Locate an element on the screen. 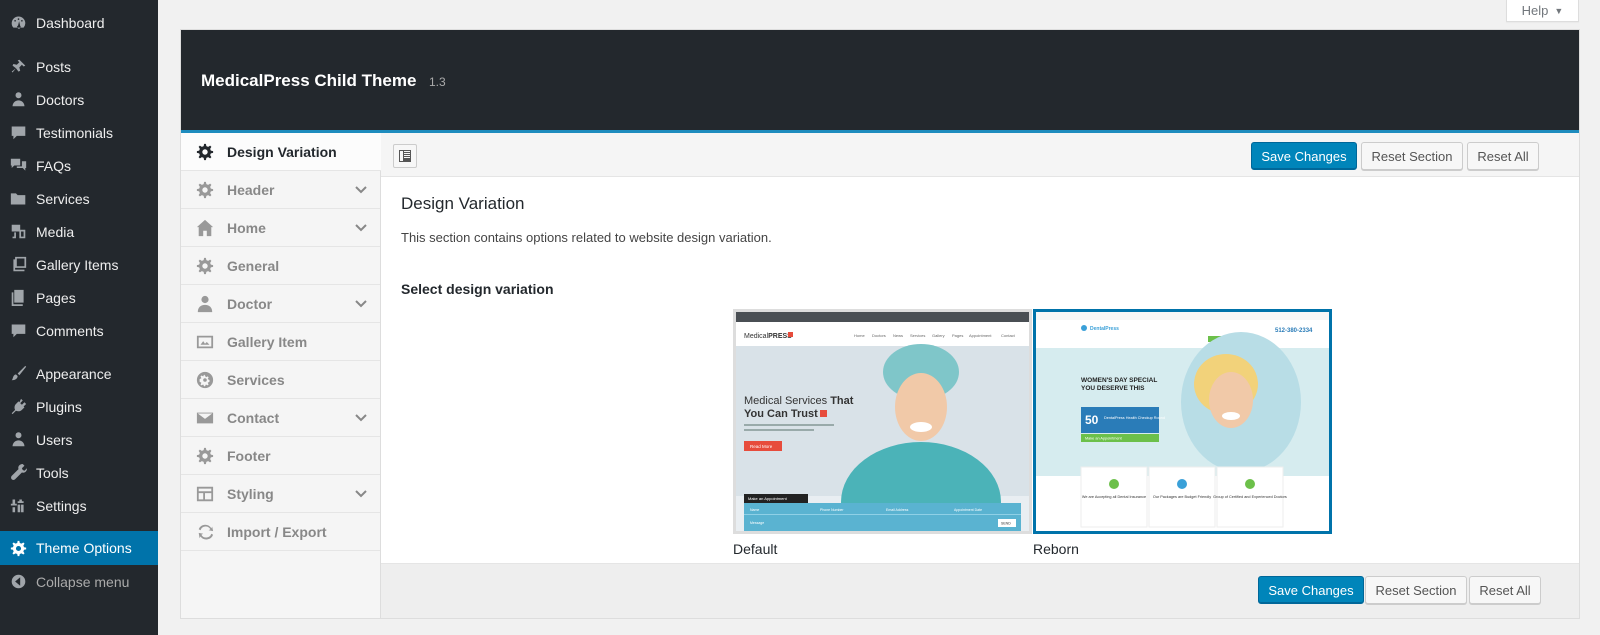  menu-item-appearance: Appearance is located at coordinates (79, 373).